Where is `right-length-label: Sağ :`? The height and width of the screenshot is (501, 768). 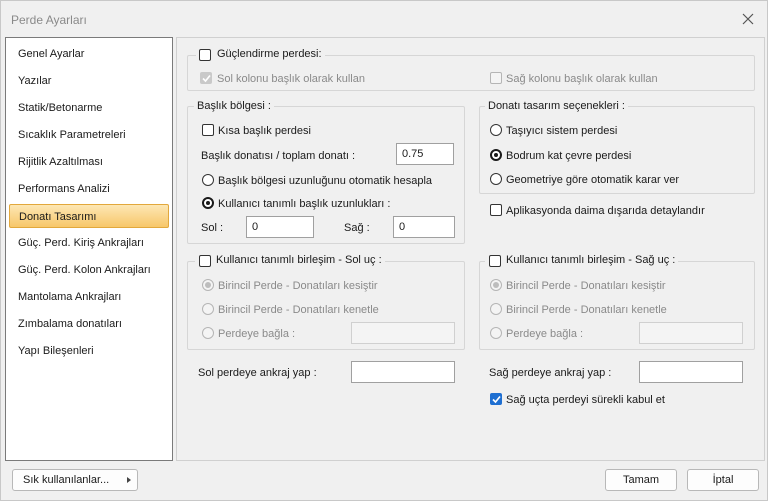 right-length-label: Sağ : is located at coordinates (357, 228).